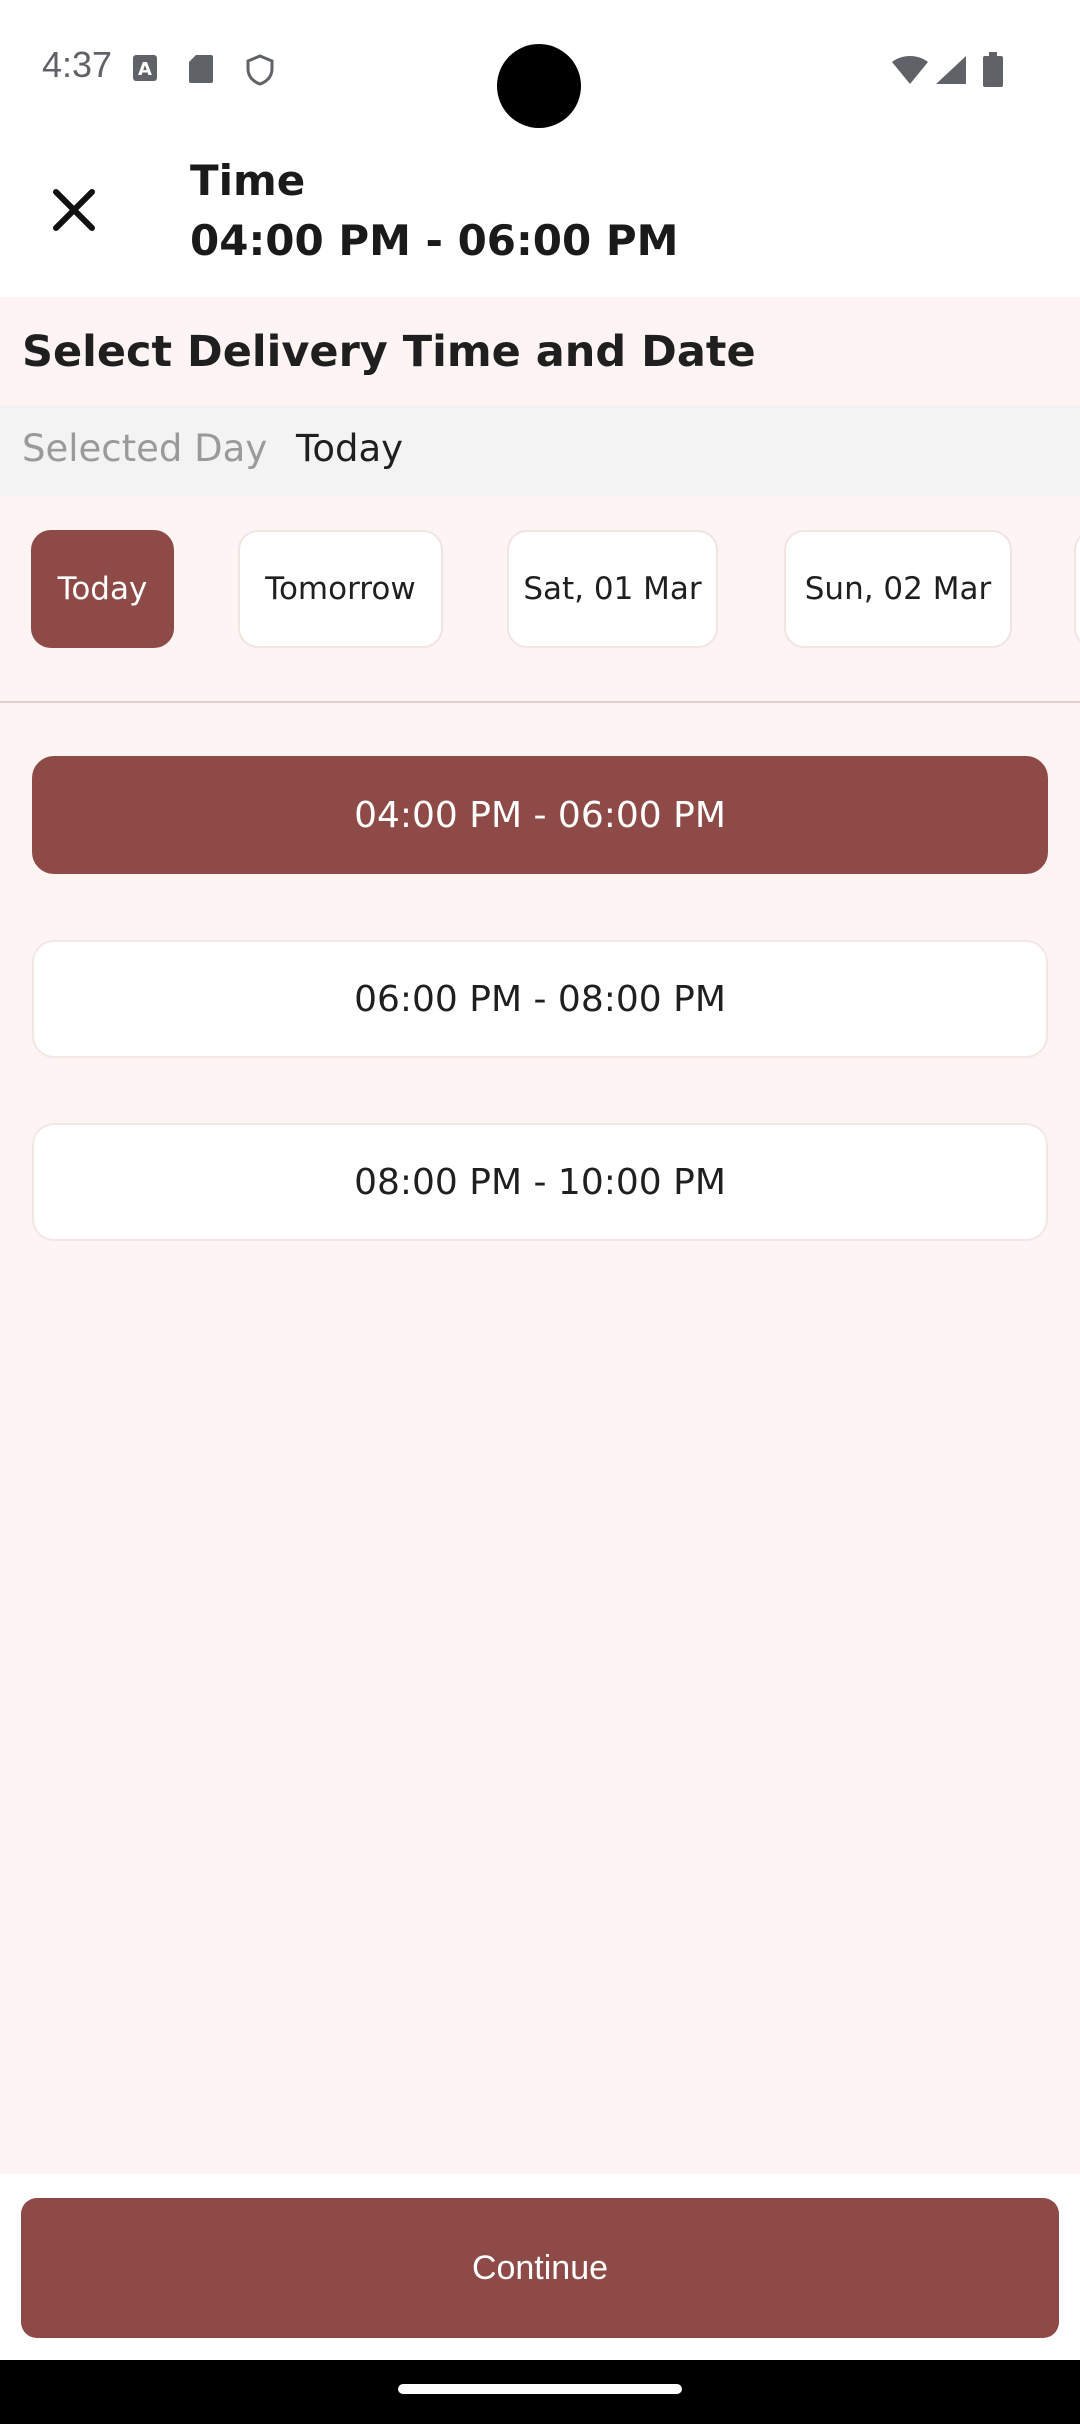 The width and height of the screenshot is (1080, 2424). I want to click on footer: Continue, so click(540, 2267).